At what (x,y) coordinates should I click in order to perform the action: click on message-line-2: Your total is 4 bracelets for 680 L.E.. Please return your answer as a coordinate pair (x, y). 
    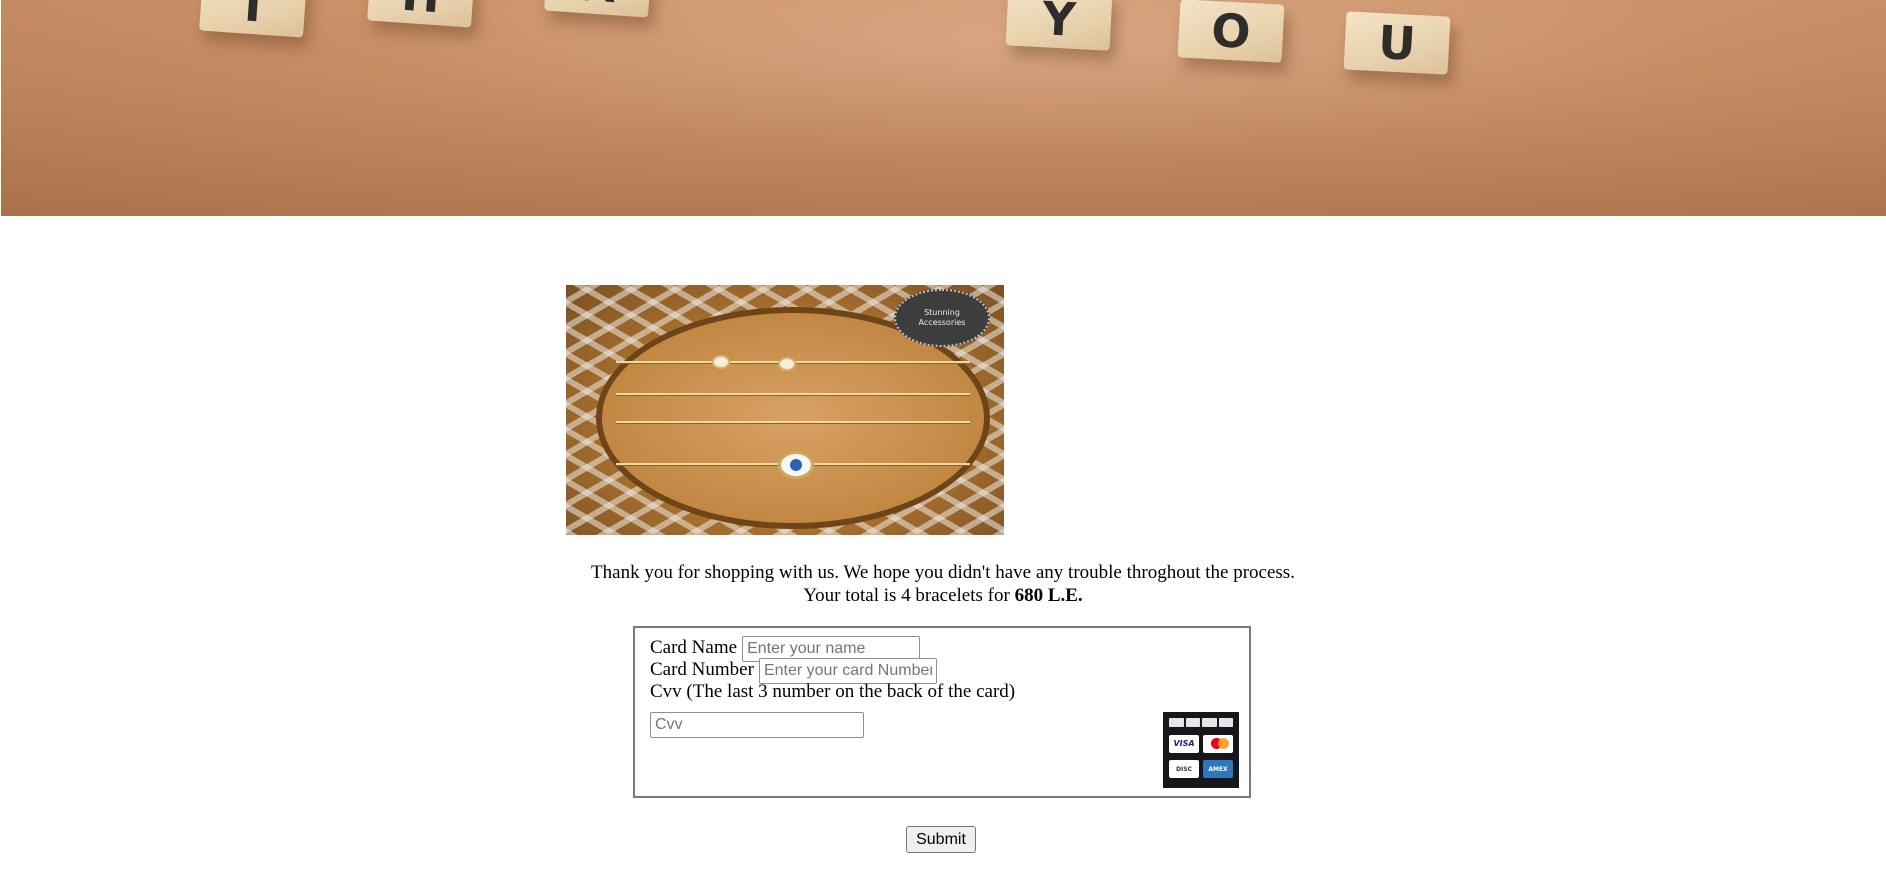
    Looking at the image, I should click on (943, 595).